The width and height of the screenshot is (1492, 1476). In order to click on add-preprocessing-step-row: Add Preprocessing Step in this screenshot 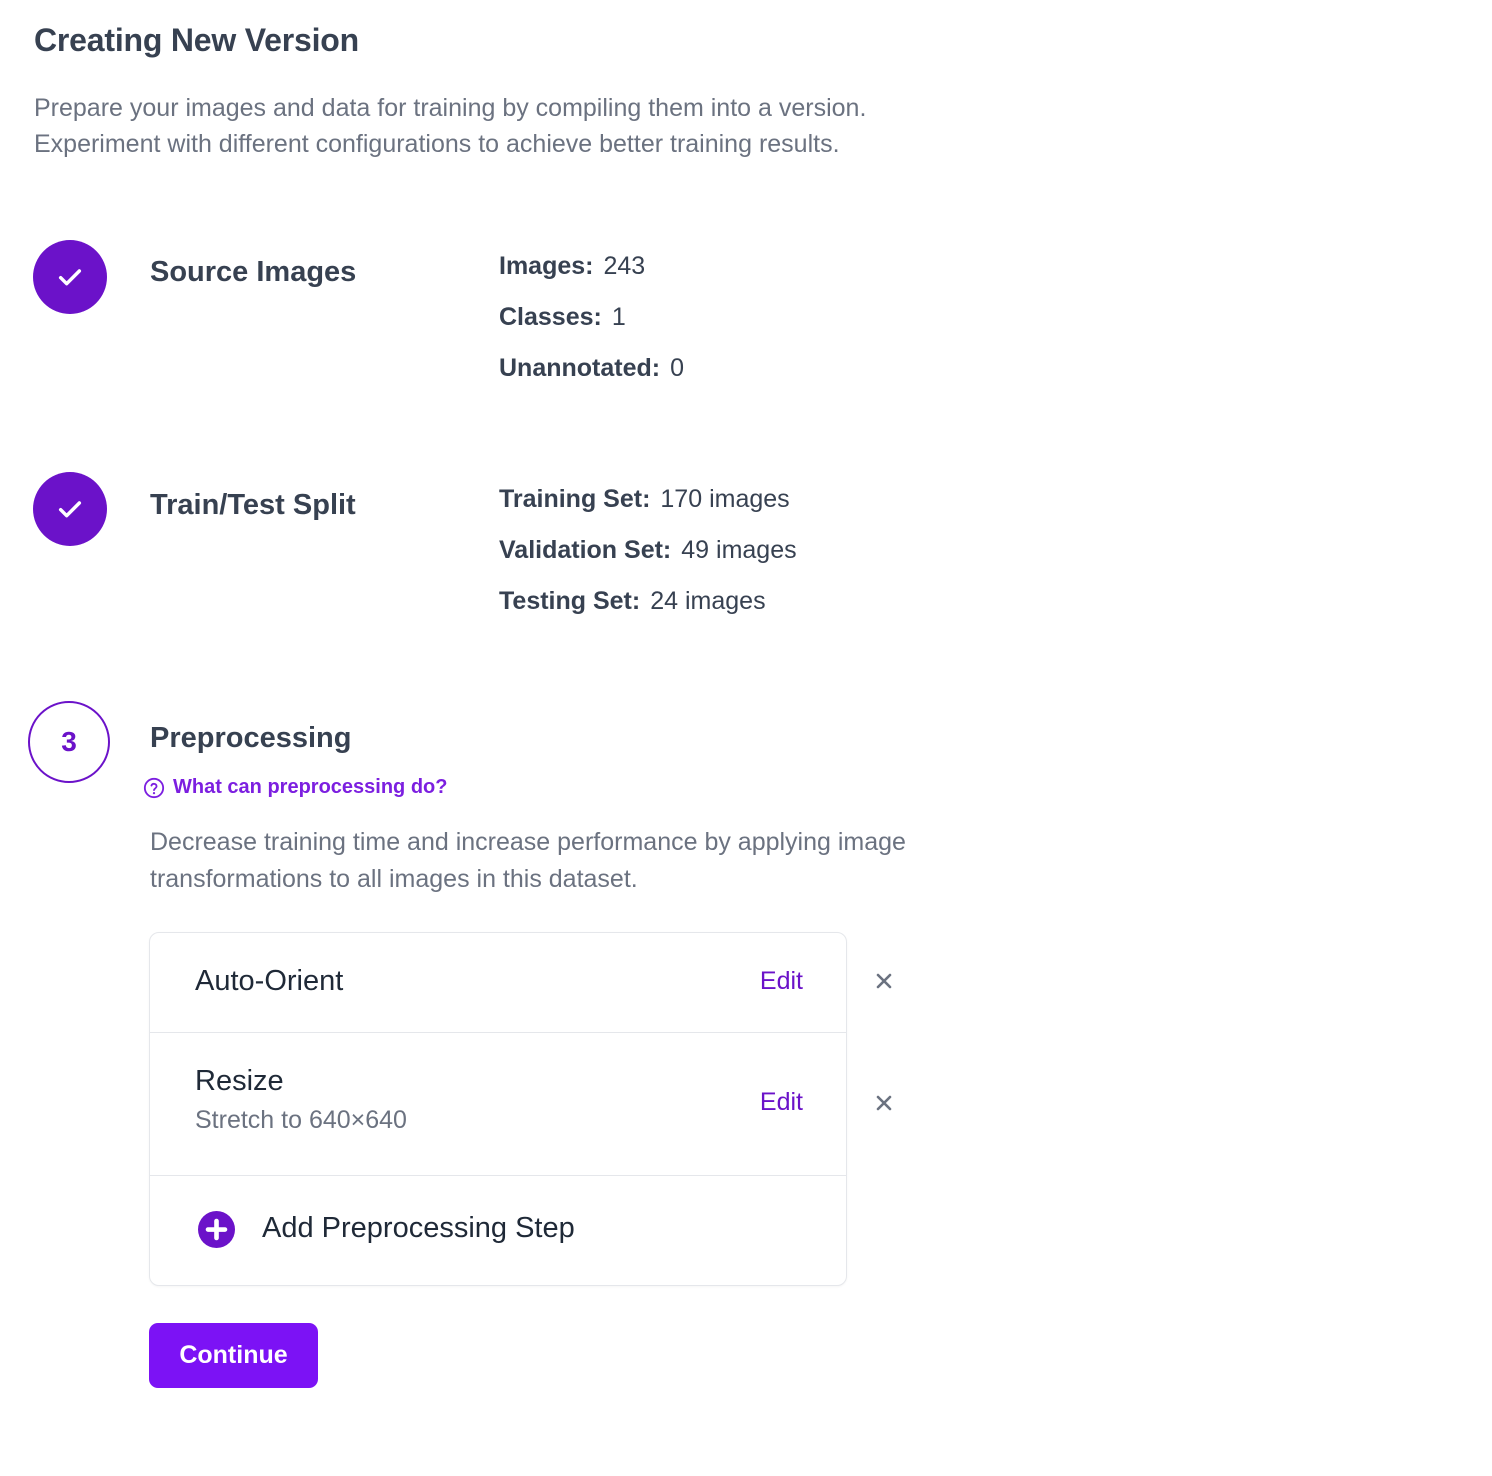, I will do `click(498, 1231)`.